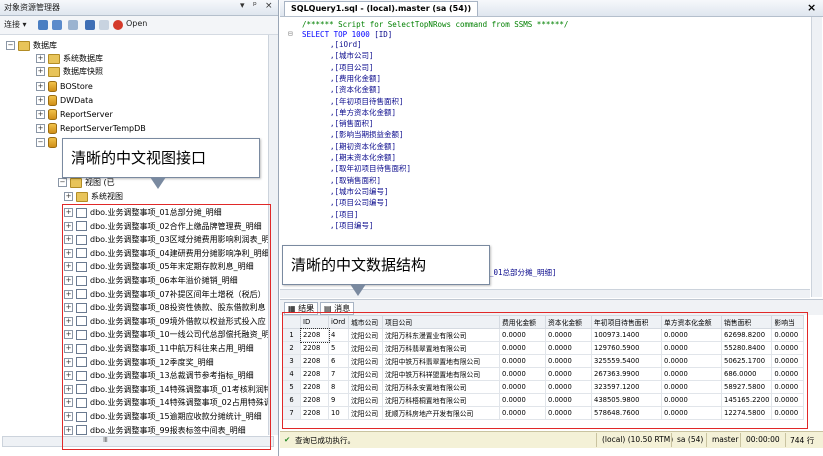  I want to click on tree-node-label: ReportServerTempDB, so click(103, 128).